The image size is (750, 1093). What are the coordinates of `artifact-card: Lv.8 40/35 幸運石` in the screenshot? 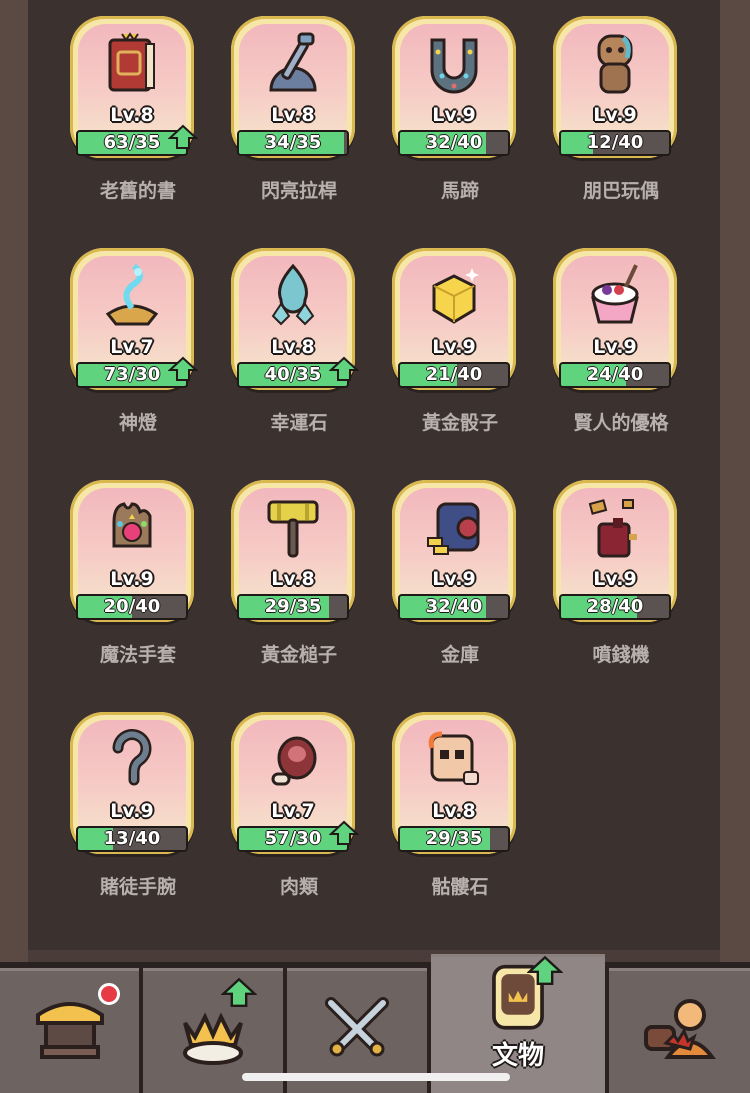 It's located at (299, 341).